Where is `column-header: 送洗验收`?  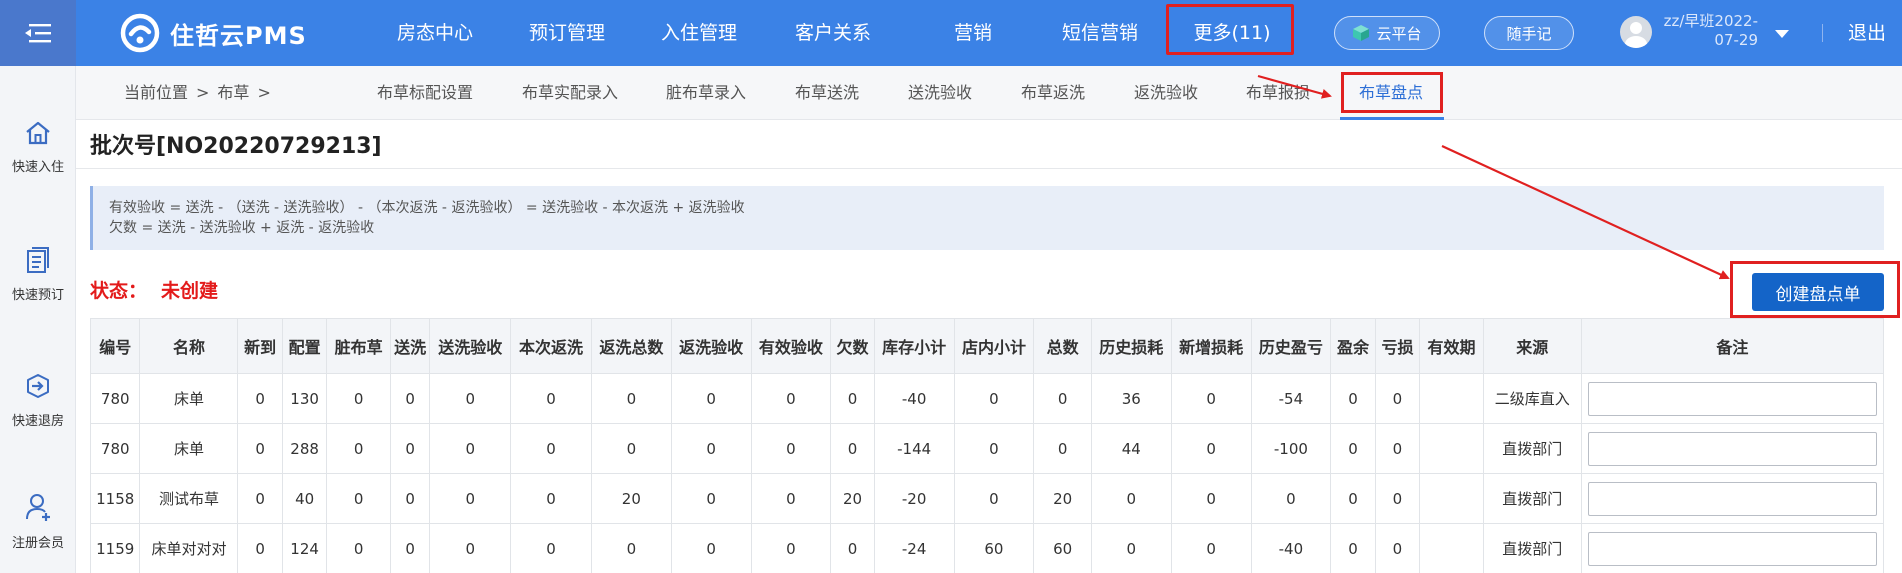 column-header: 送洗验收 is located at coordinates (470, 346).